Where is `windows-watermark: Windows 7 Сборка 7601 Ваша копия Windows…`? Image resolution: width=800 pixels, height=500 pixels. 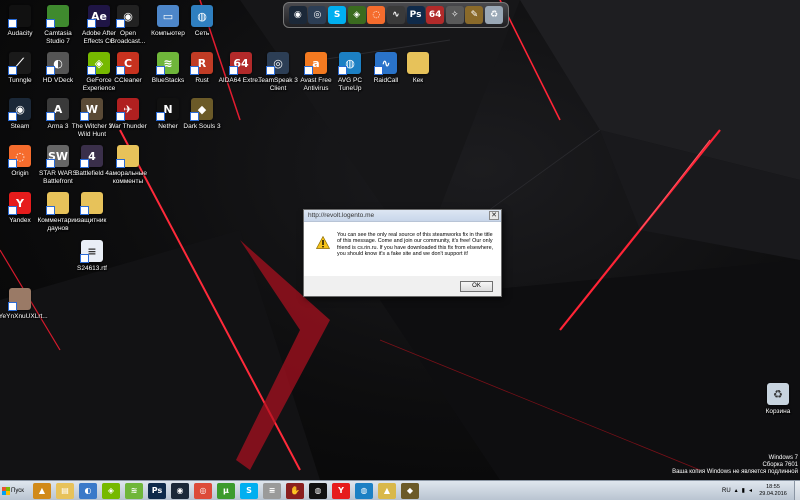
windows-watermark: Windows 7 Сборка 7601 Ваша копия Windows… is located at coordinates (735, 465).